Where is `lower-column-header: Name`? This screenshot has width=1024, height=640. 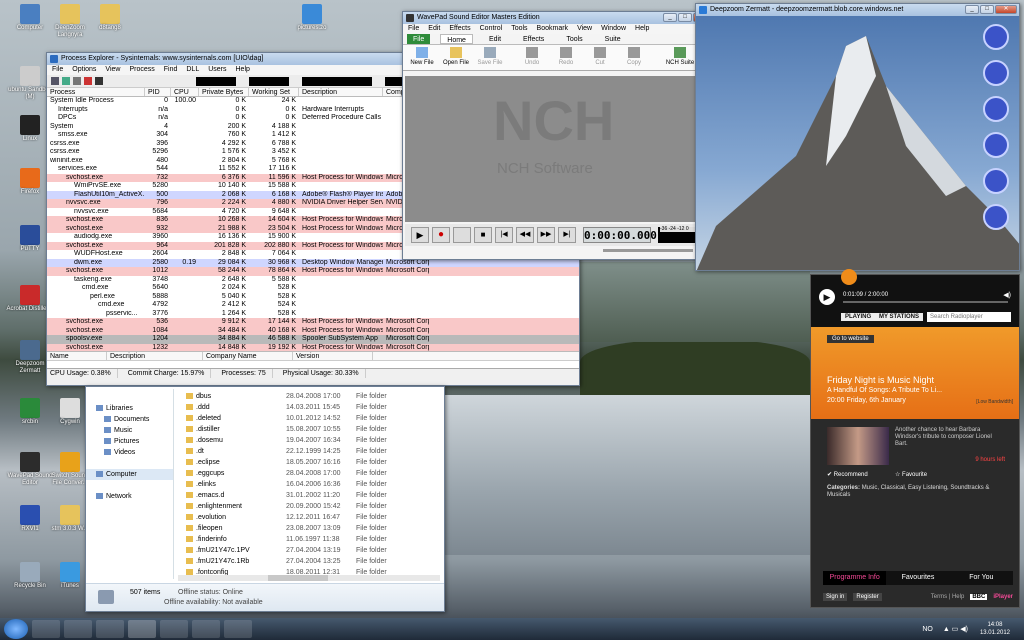 lower-column-header: Name is located at coordinates (77, 356).